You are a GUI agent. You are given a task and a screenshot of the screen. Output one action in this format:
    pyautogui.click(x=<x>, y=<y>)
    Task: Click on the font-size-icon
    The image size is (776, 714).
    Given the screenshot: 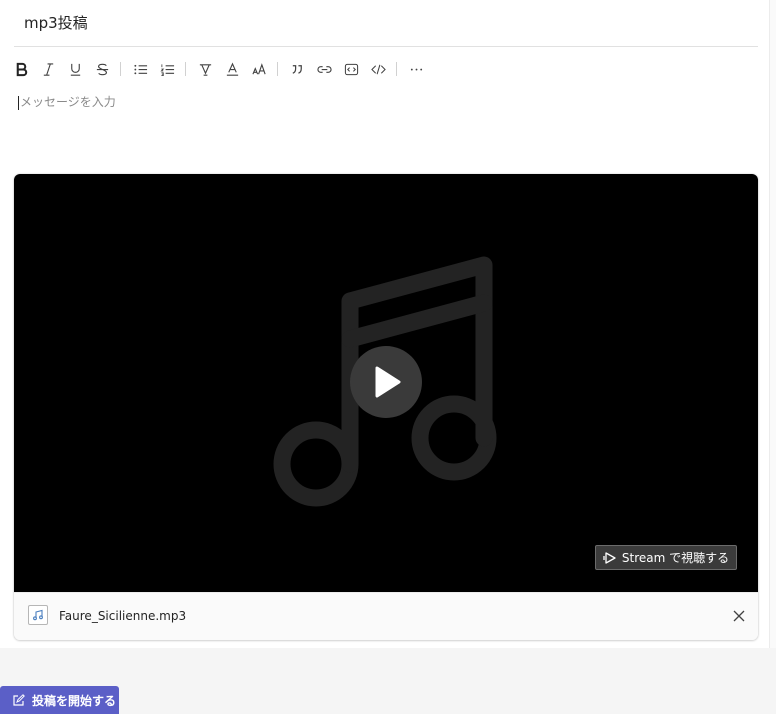 What is the action you would take?
    pyautogui.click(x=258, y=68)
    